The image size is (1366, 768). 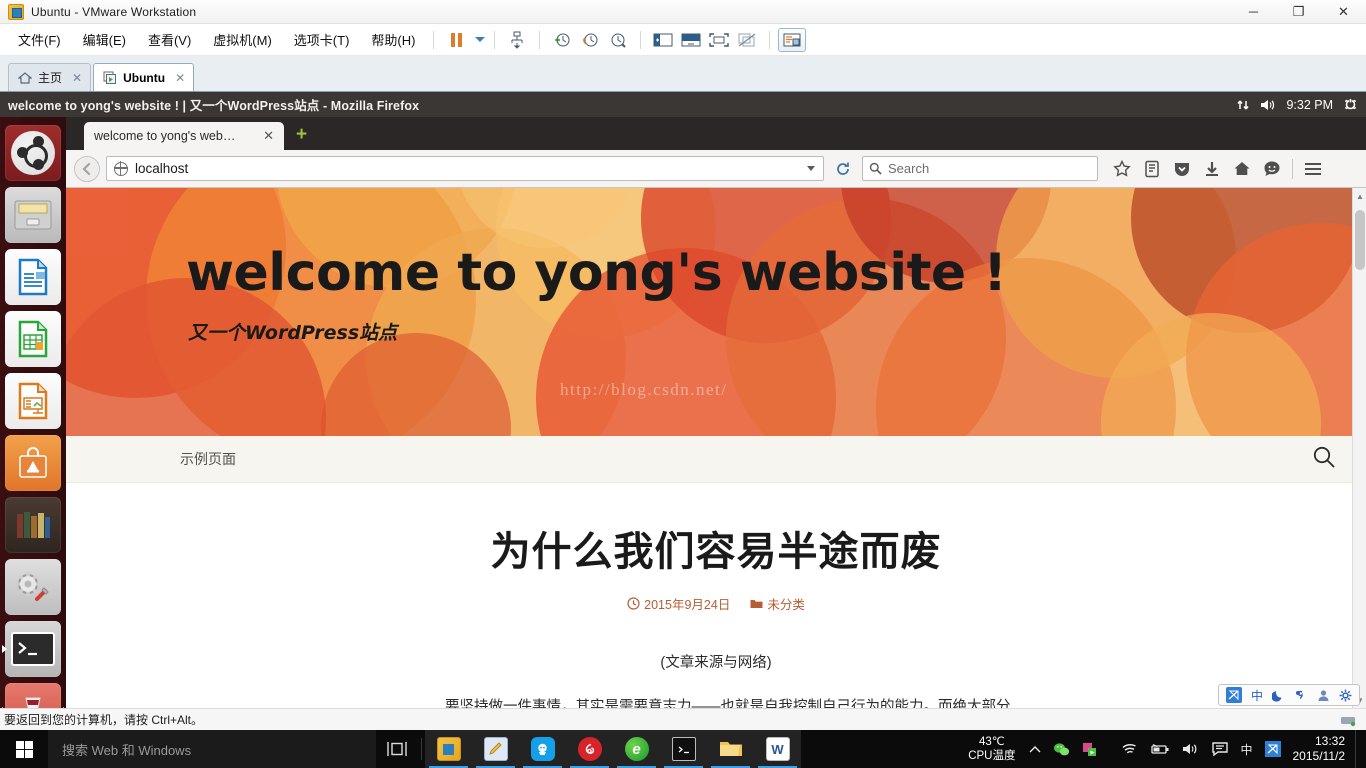 What do you see at coordinates (397, 749) in the screenshot?
I see `task-view-icon` at bounding box center [397, 749].